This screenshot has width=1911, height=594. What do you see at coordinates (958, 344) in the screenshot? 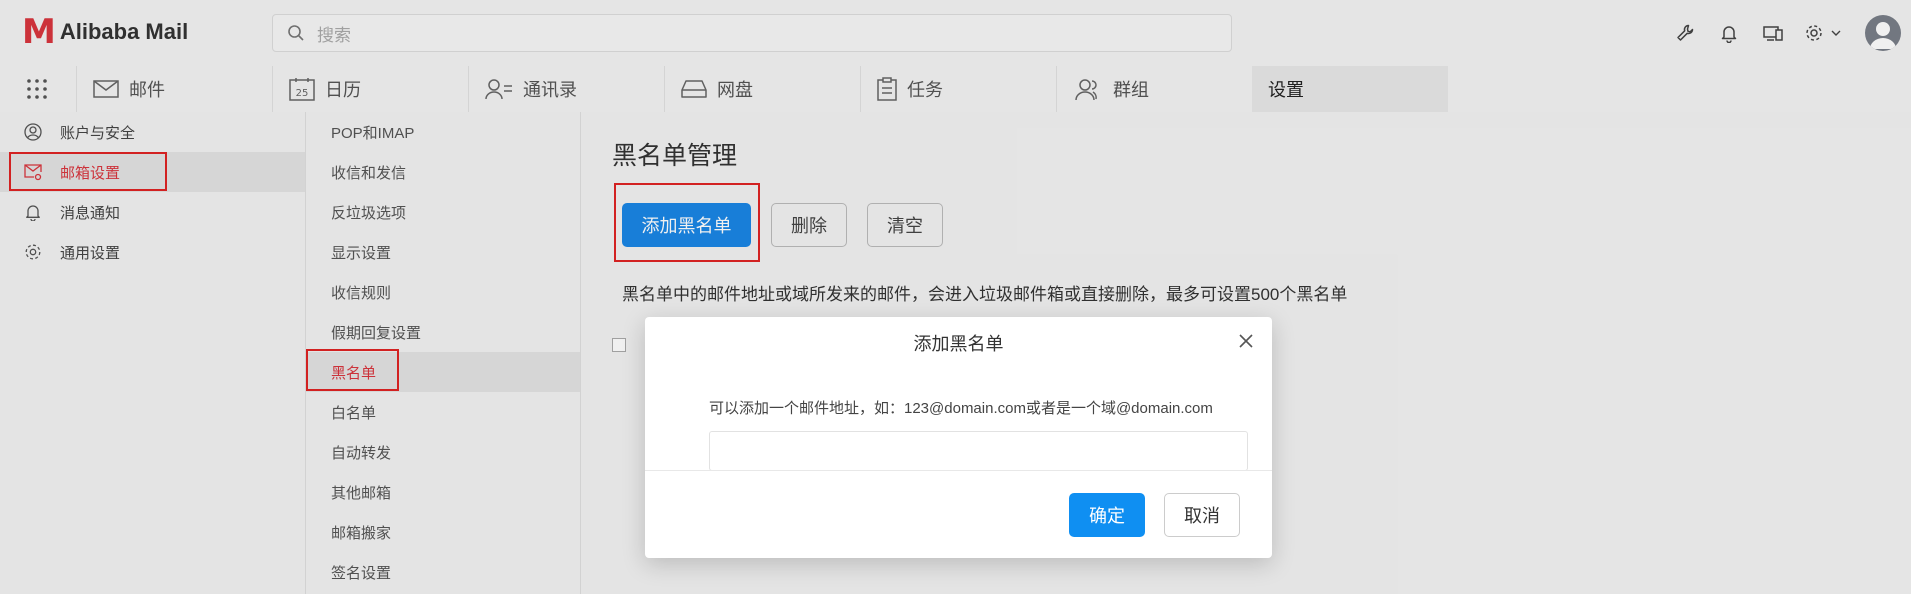
I see `dialog-title: 添加黑名单` at bounding box center [958, 344].